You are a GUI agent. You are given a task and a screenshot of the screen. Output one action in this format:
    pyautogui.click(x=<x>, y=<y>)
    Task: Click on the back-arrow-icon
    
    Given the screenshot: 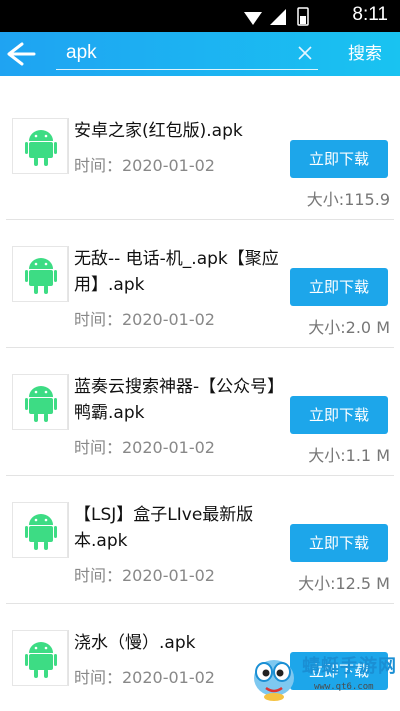 What is the action you would take?
    pyautogui.click(x=21, y=54)
    